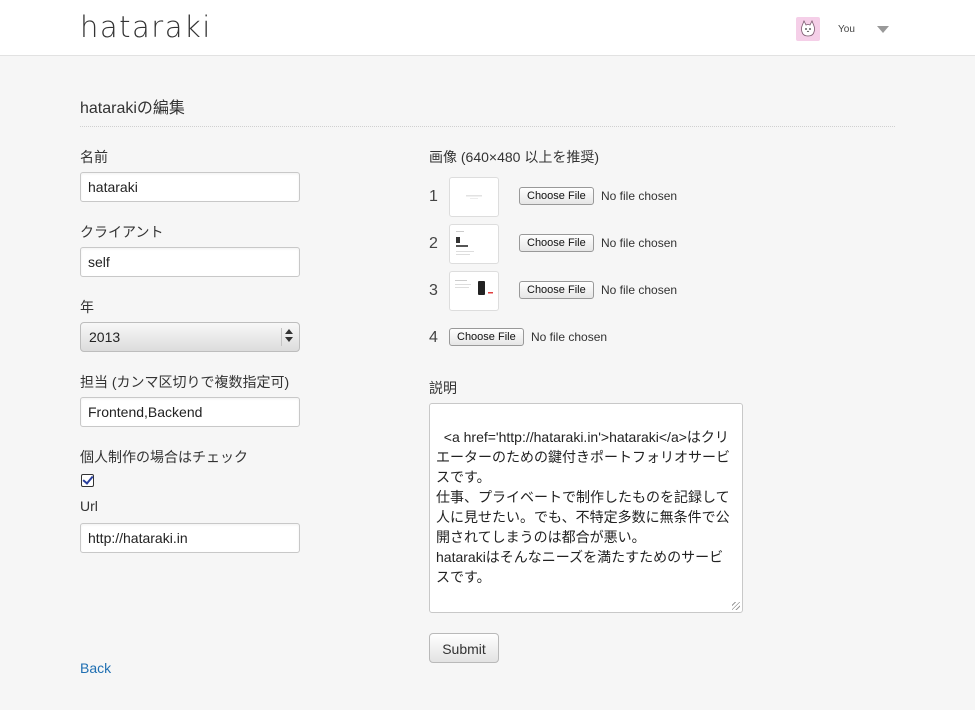  Describe the element at coordinates (736, 606) in the screenshot. I see `resize-handle-icon` at that location.